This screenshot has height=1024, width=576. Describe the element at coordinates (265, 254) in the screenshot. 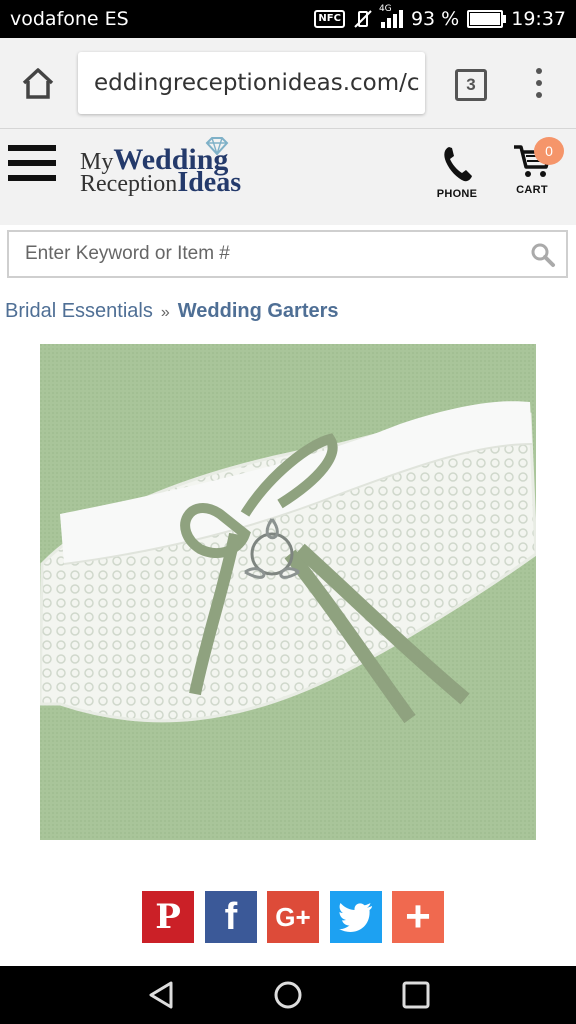

I see `search-input` at that location.